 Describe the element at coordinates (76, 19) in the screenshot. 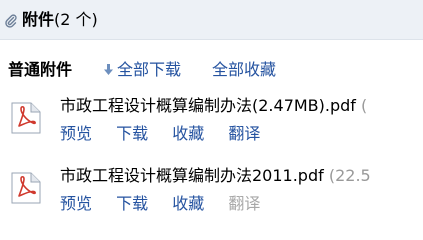

I see `attachments-count: (2 个)` at that location.